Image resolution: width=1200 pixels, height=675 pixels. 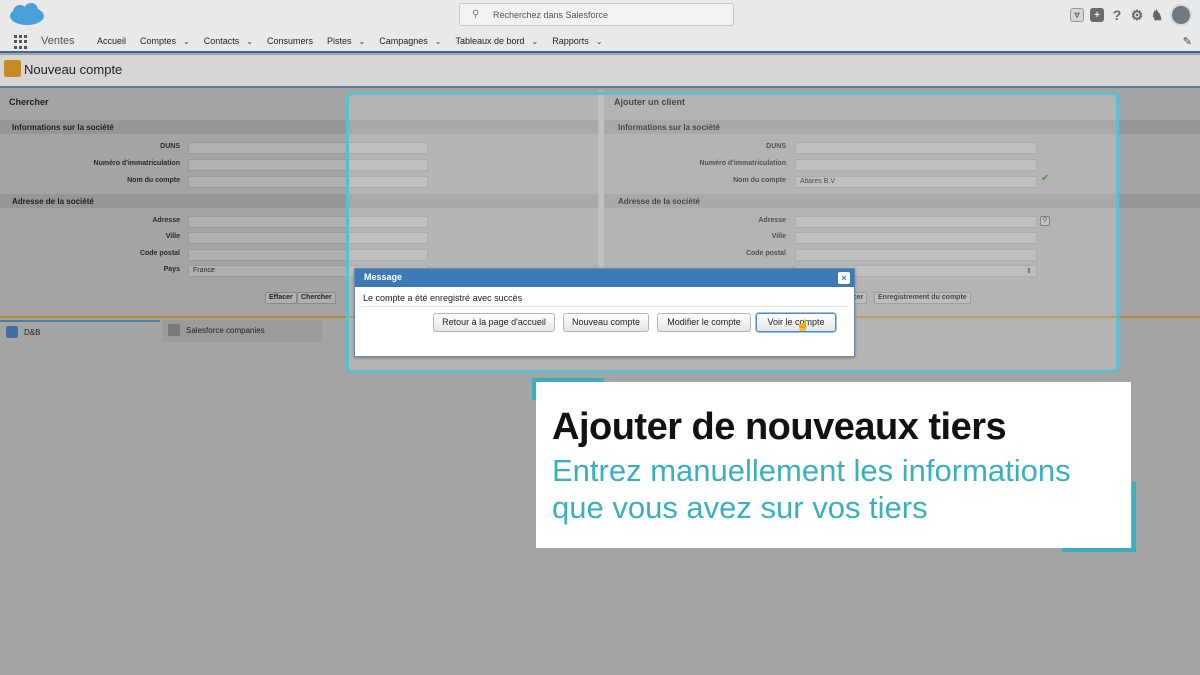 I want to click on tab-dnb: D&B, so click(x=80, y=331).